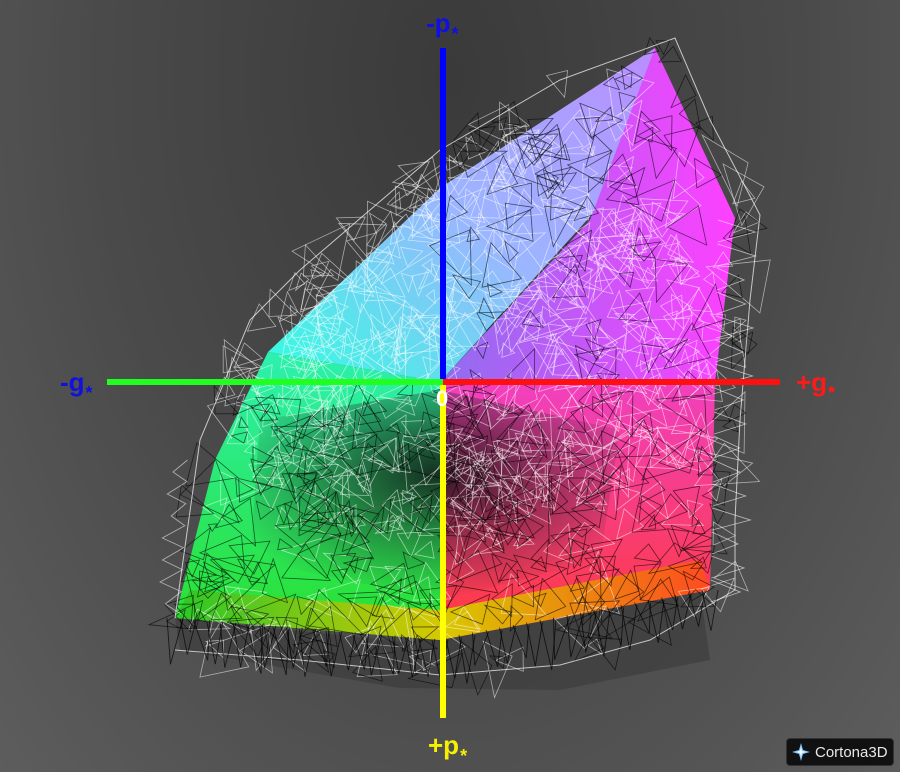 This screenshot has height=772, width=900. What do you see at coordinates (832, 393) in the screenshot?
I see `axis-label-pos-g-sub: *` at bounding box center [832, 393].